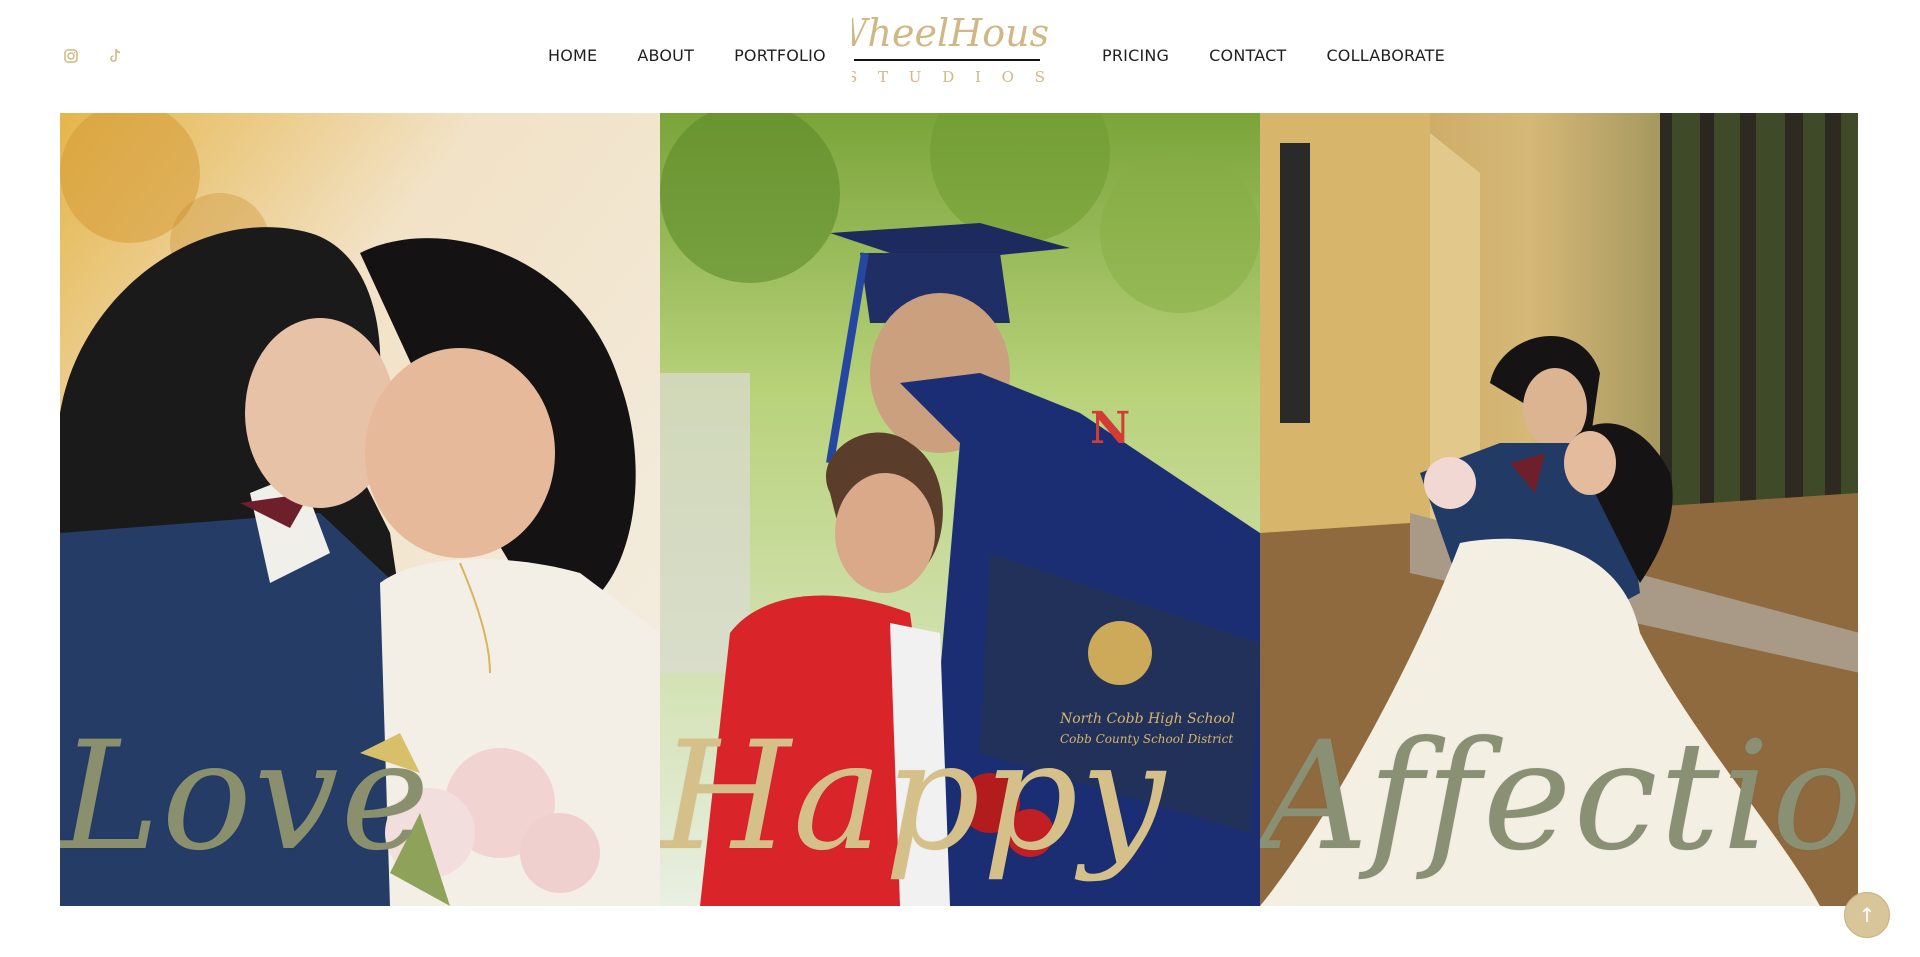 The image size is (1920, 957). I want to click on nav-home: HOME, so click(572, 55).